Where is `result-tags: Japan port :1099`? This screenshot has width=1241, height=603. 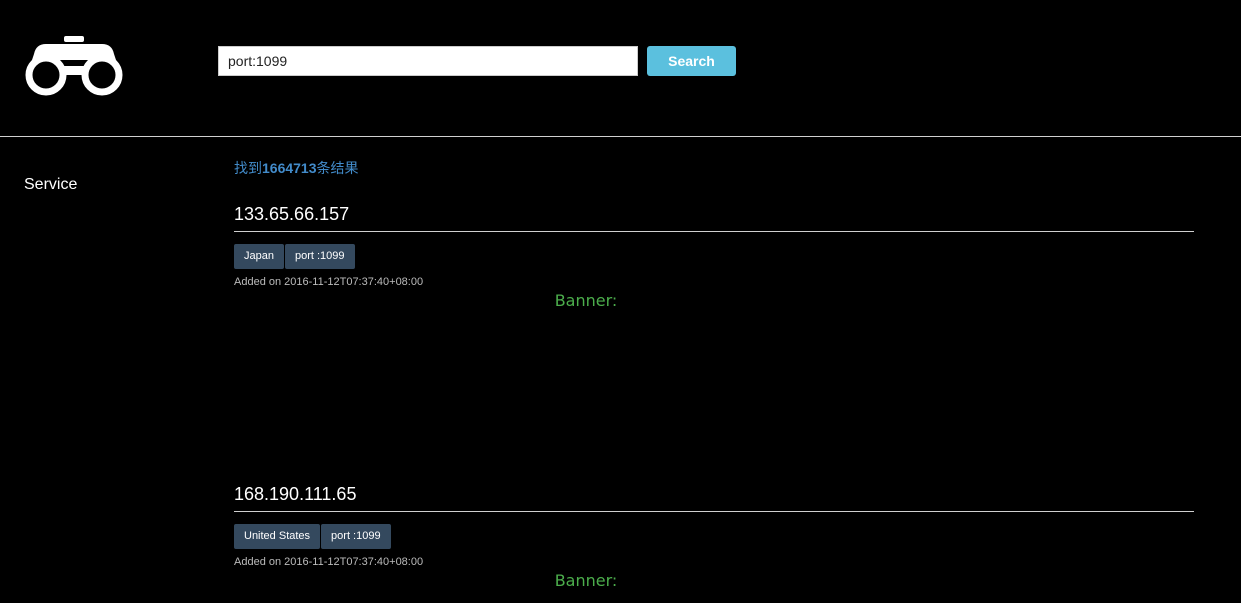
result-tags: Japan port :1099 is located at coordinates (714, 256).